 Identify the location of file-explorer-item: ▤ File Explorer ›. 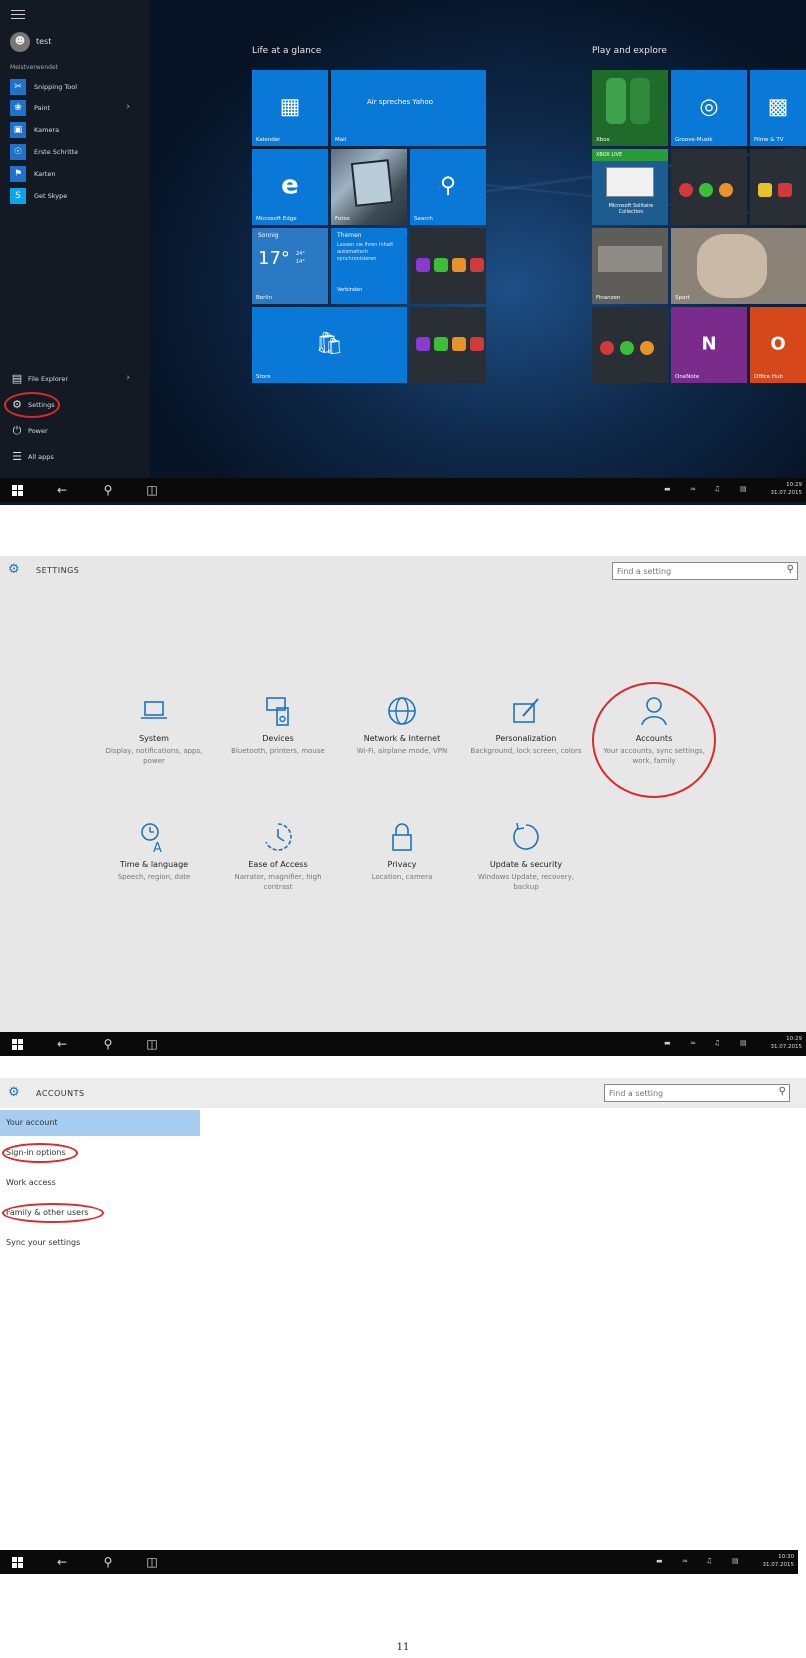
(74, 380).